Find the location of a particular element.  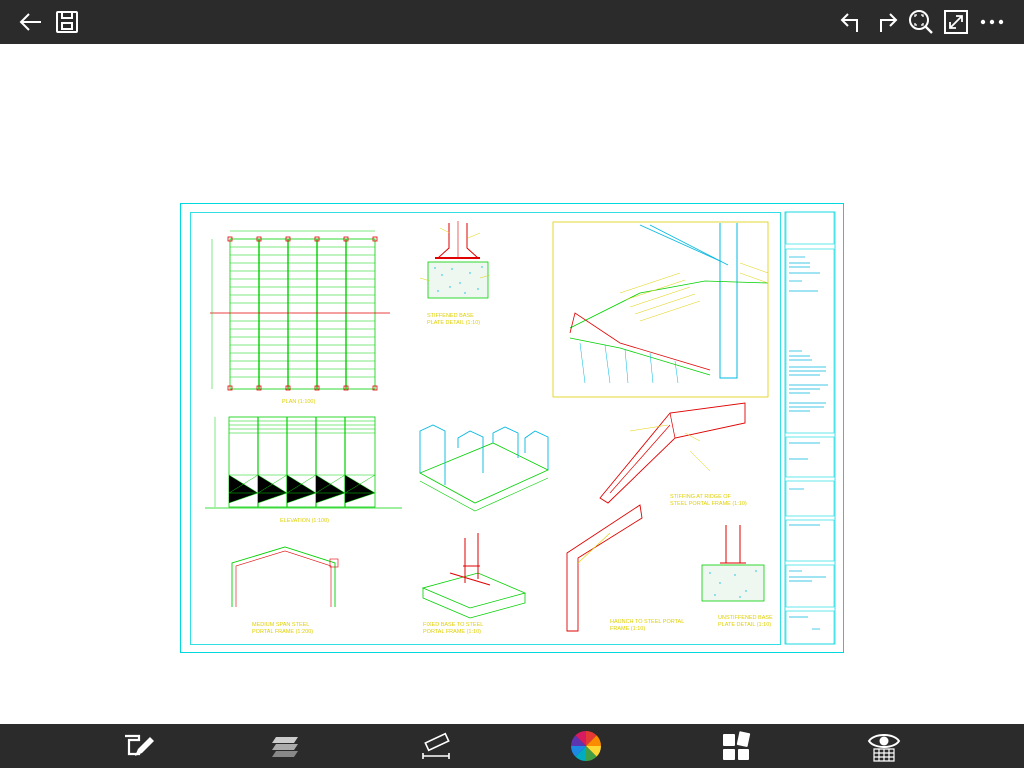

bottom-toolbar is located at coordinates (512, 746).